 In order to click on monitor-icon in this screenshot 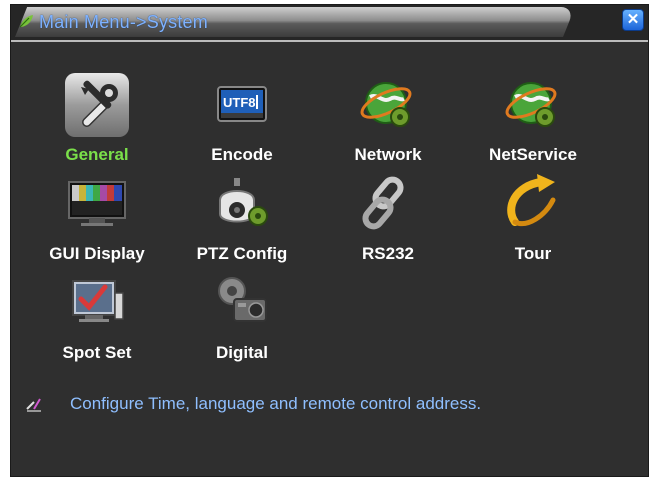, I will do `click(97, 203)`.